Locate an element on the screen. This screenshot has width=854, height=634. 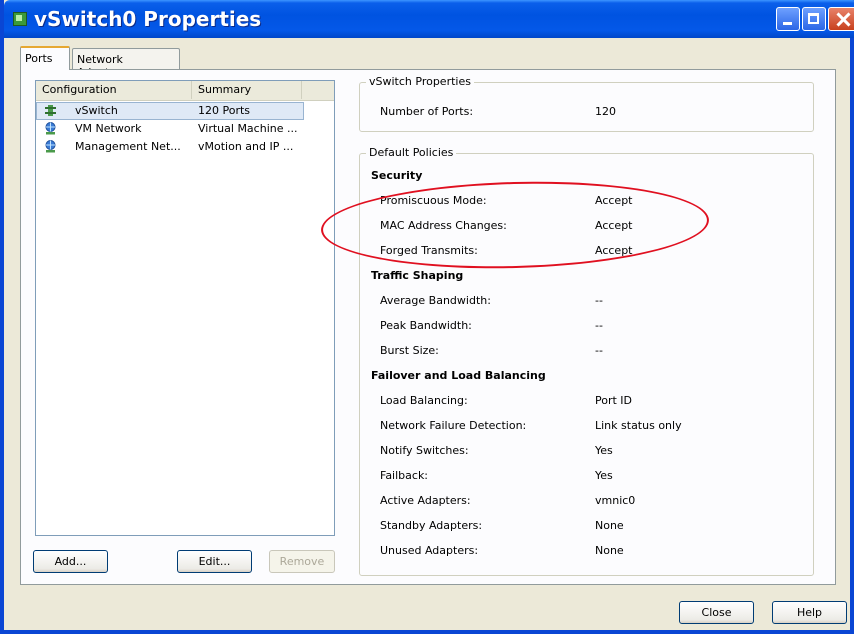
window-title: vSwitch0 Properties is located at coordinates (148, 19).